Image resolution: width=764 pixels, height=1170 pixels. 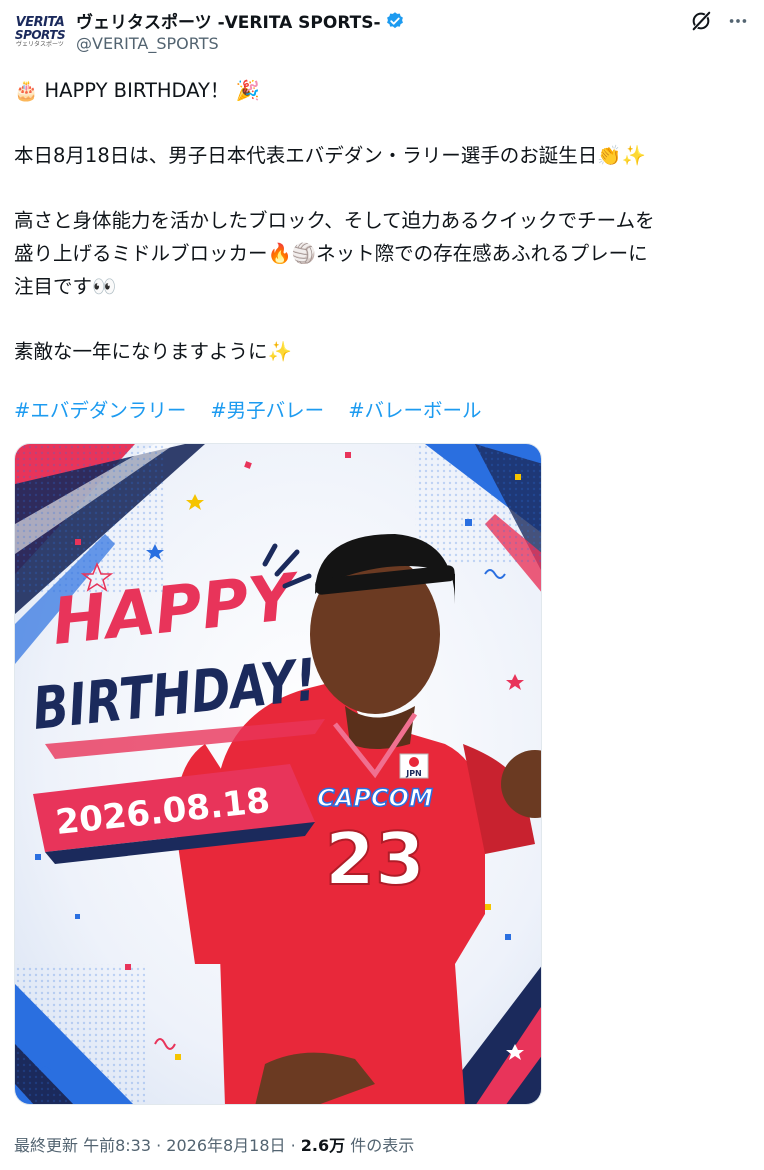 I want to click on description-part: ネット際での存在感あふれるプレーに, so click(x=482, y=253).